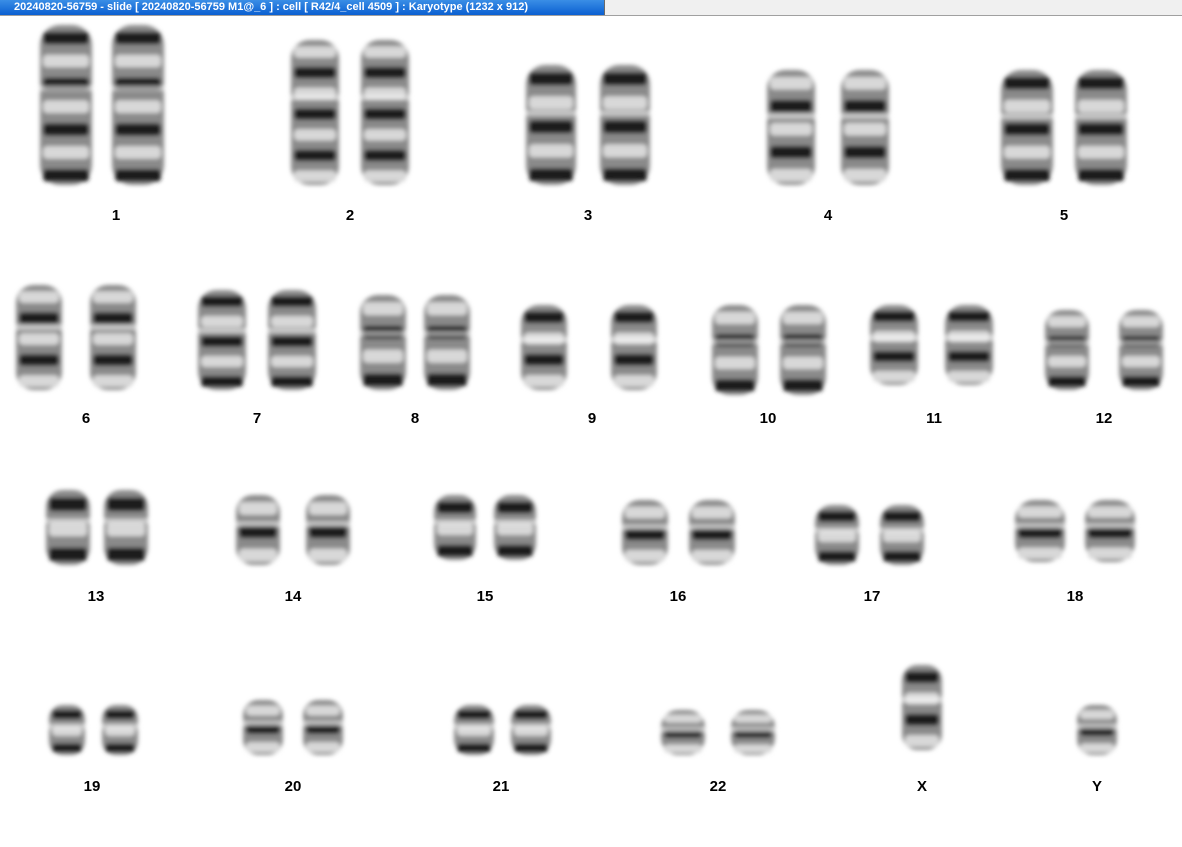  What do you see at coordinates (350, 215) in the screenshot?
I see `chromosome-label-2: 2` at bounding box center [350, 215].